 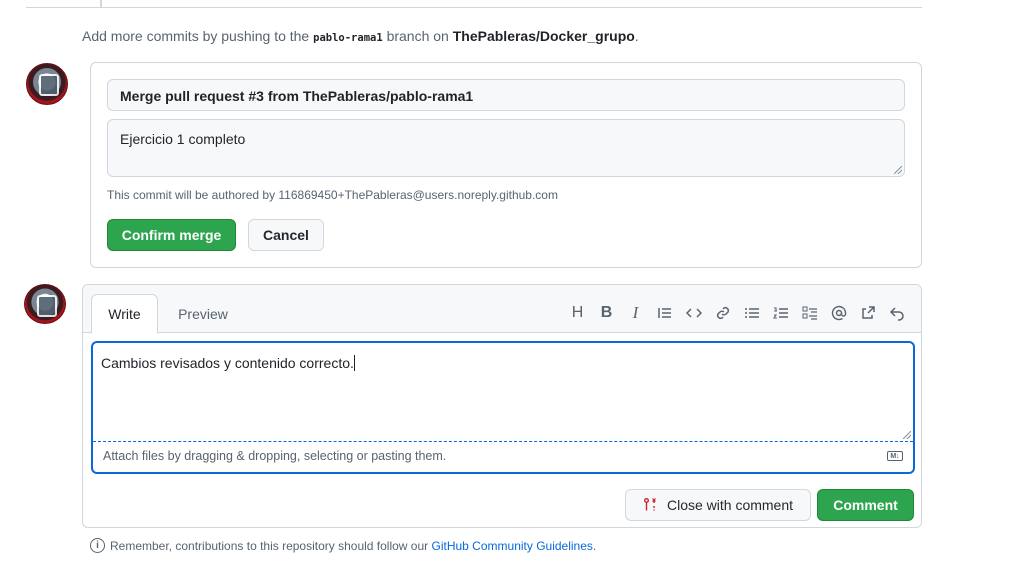 What do you see at coordinates (865, 505) in the screenshot?
I see `comment-button: Comment` at bounding box center [865, 505].